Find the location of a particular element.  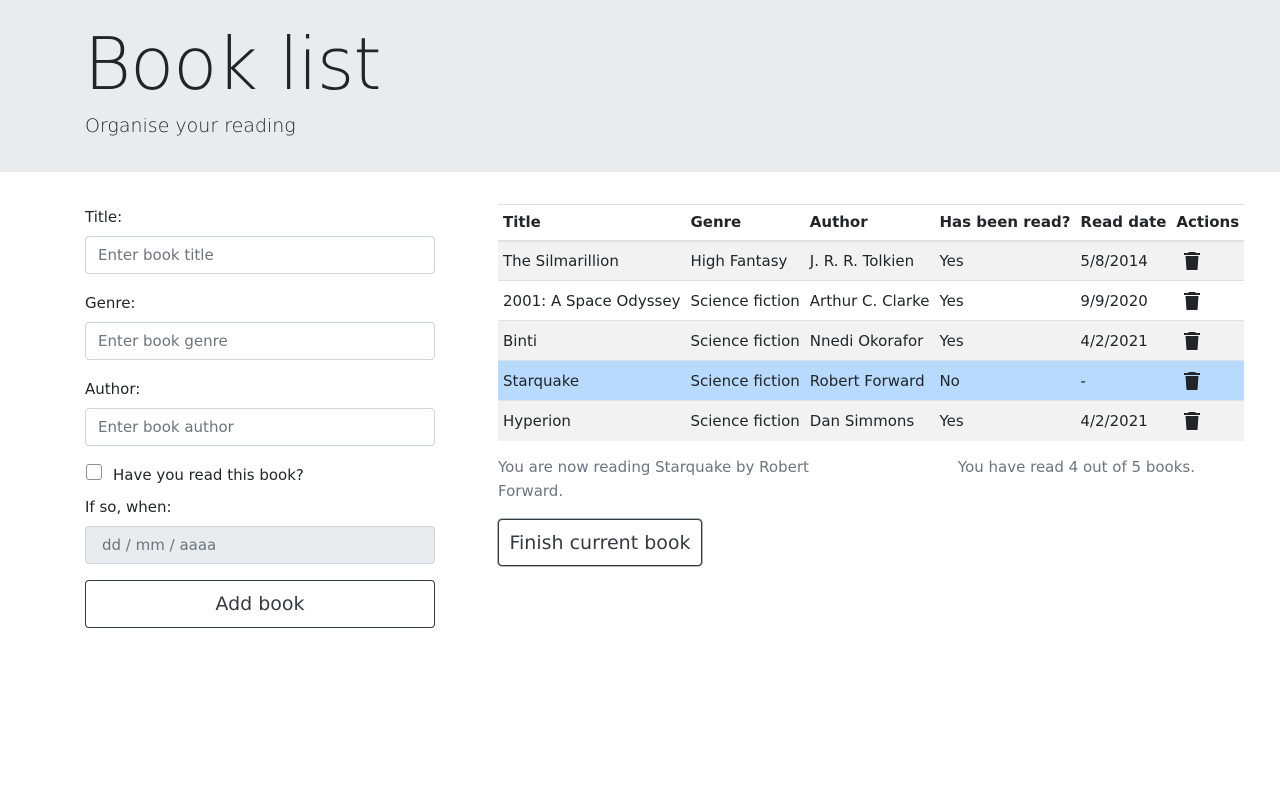

read-checkbox-label: Have you read this book? is located at coordinates (208, 475).